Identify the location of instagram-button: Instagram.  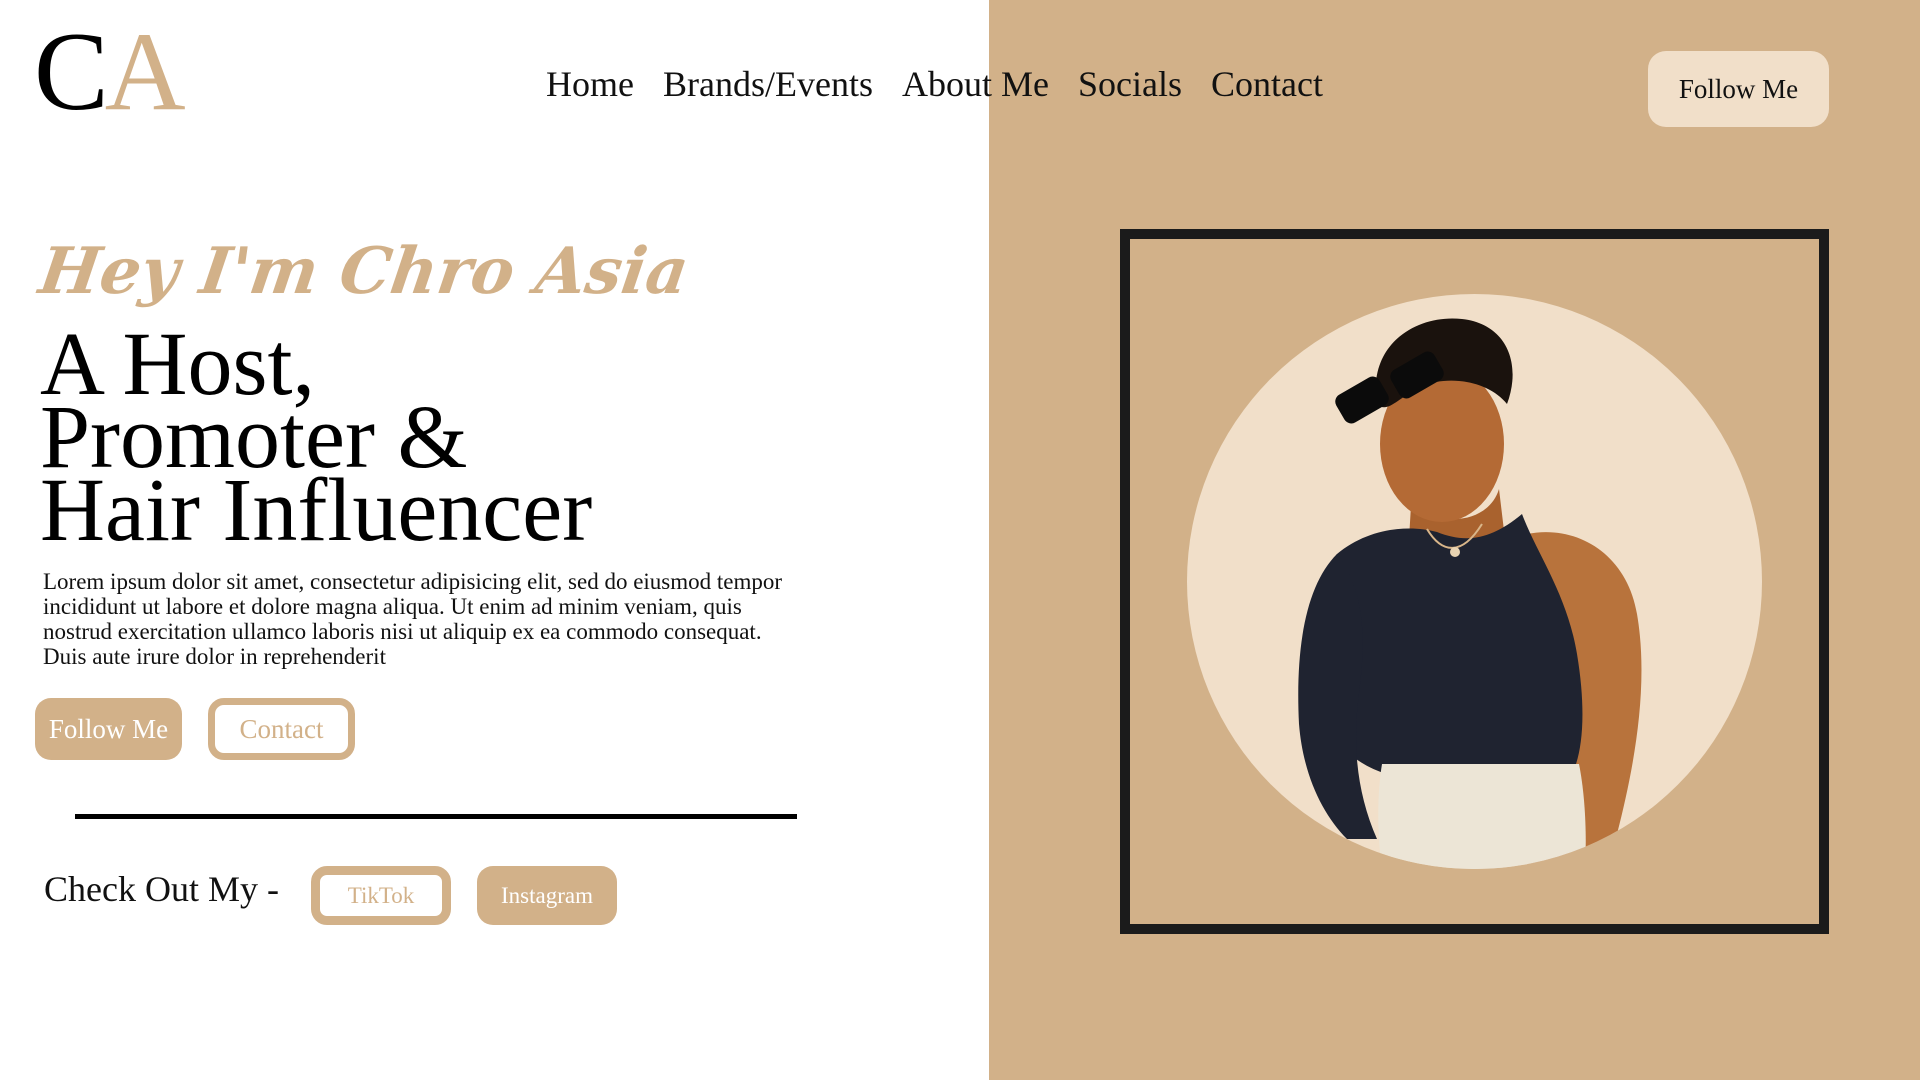
(547, 895).